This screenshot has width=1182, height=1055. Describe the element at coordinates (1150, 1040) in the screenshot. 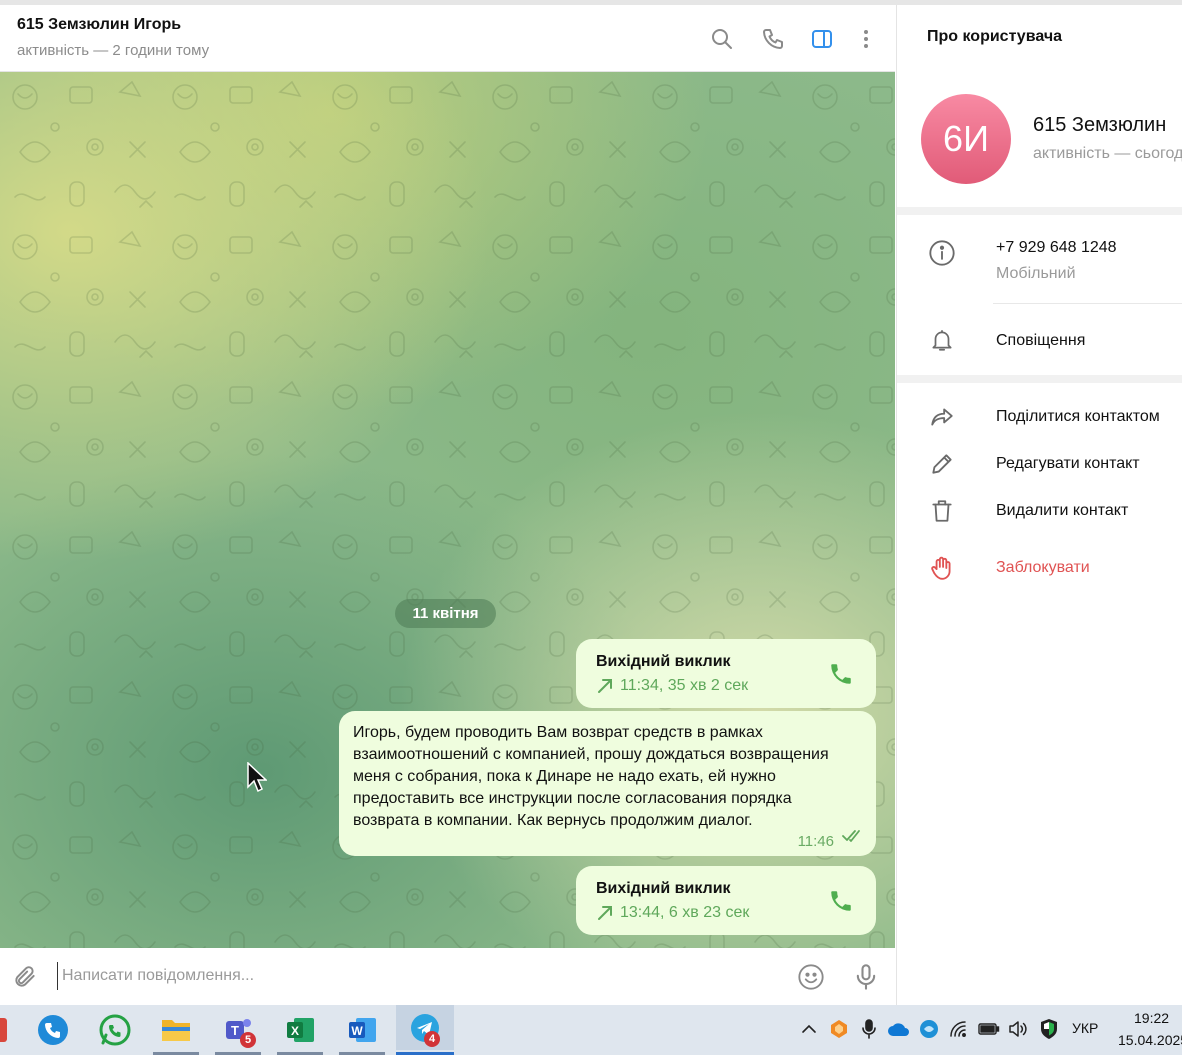

I see `clock-date: 15.04.2025` at that location.